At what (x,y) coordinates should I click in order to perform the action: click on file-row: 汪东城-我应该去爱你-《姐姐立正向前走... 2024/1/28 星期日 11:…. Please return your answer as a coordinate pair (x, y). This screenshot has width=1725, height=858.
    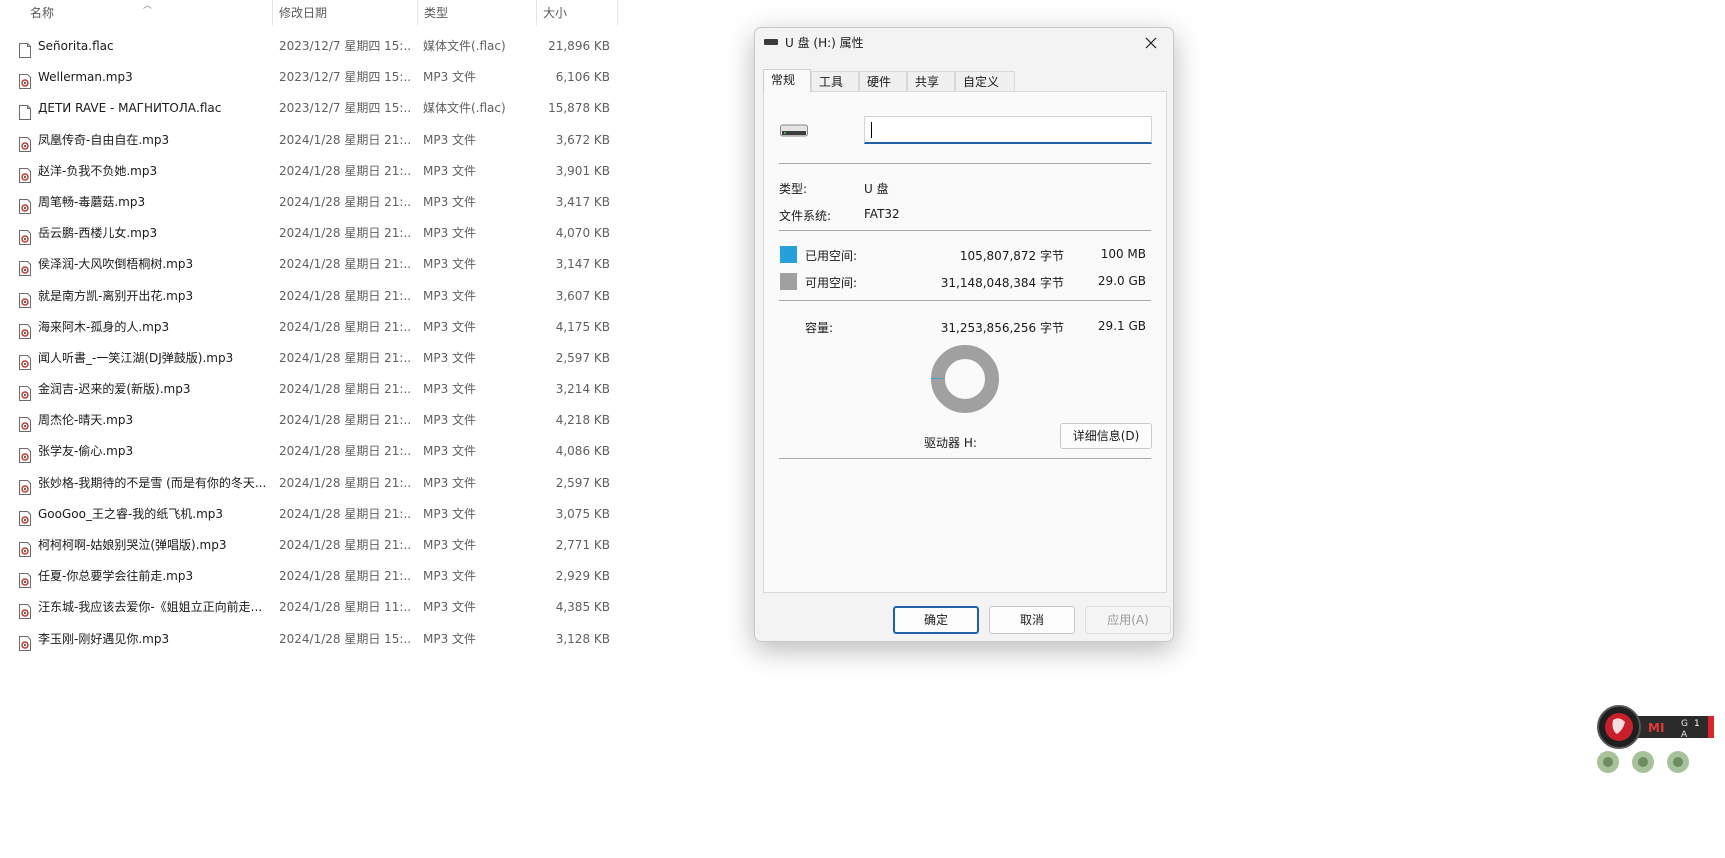
    Looking at the image, I should click on (310, 607).